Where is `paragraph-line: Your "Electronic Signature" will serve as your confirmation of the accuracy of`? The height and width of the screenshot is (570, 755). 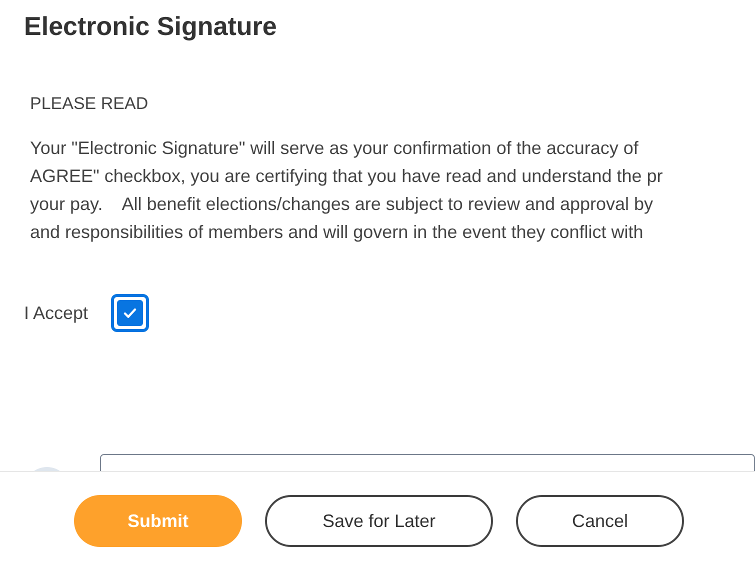
paragraph-line: Your "Electronic Signature" will serve as your confirmation of the accuracy of is located at coordinates (334, 148).